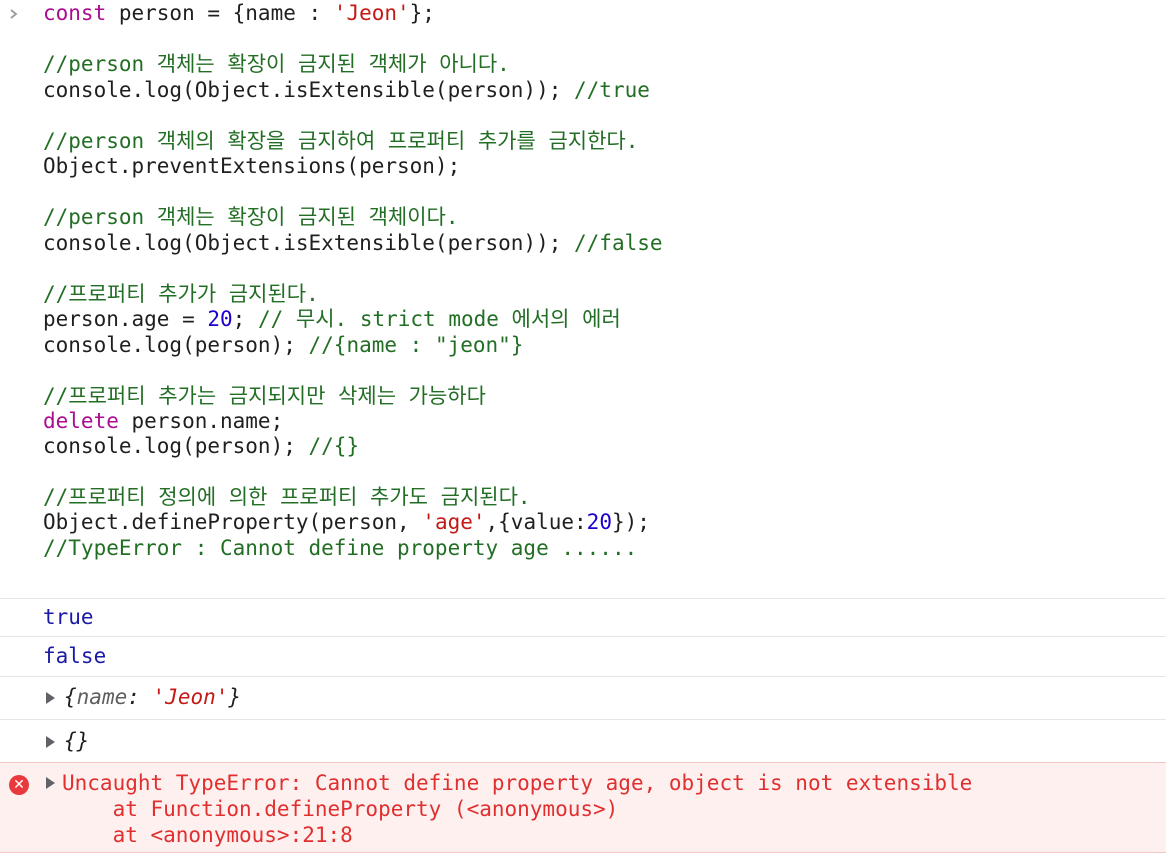 This screenshot has height=858, width=1166. Describe the element at coordinates (68, 617) in the screenshot. I see `output-value: true` at that location.